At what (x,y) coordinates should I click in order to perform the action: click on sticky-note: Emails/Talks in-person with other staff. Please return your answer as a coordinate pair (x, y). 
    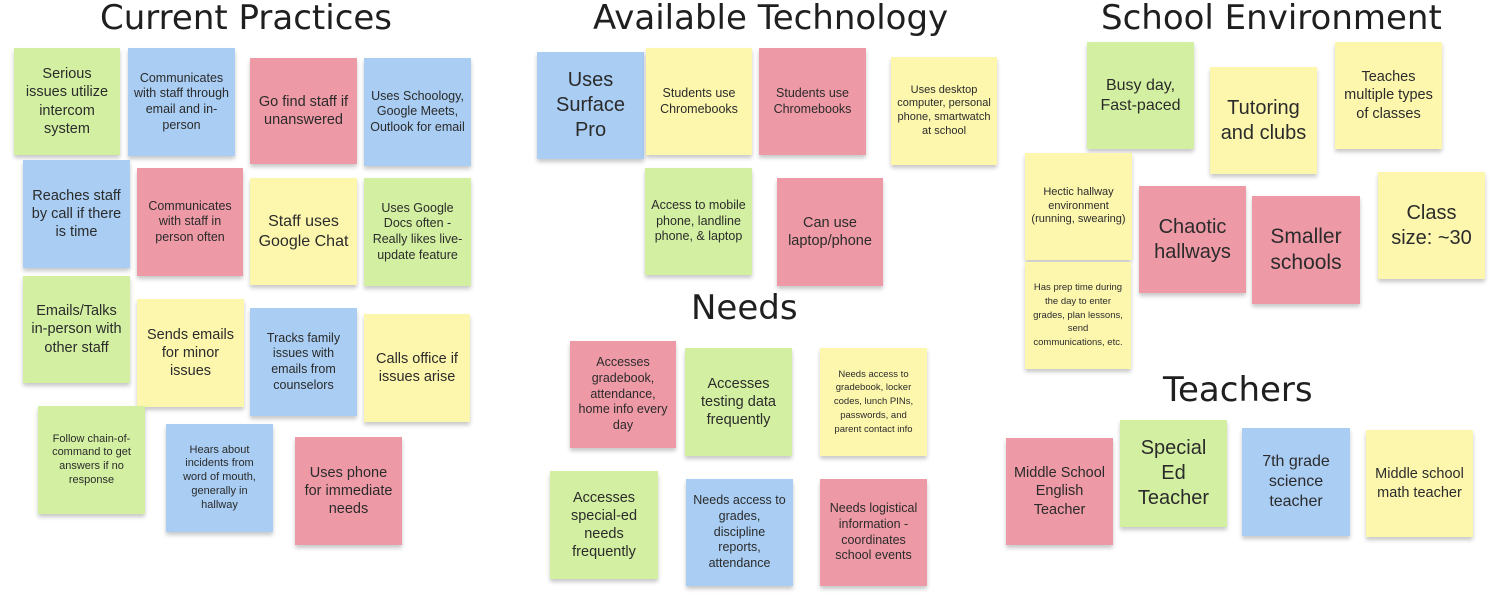
    Looking at the image, I should click on (76, 329).